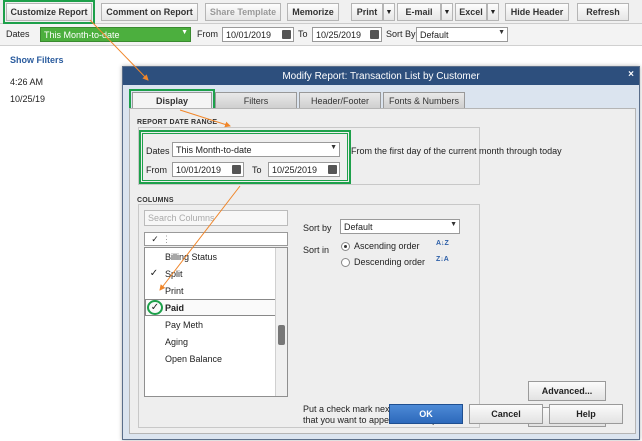 This screenshot has height=441, width=642. What do you see at coordinates (205, 118) in the screenshot?
I see `arrow-to-date-range` at bounding box center [205, 118].